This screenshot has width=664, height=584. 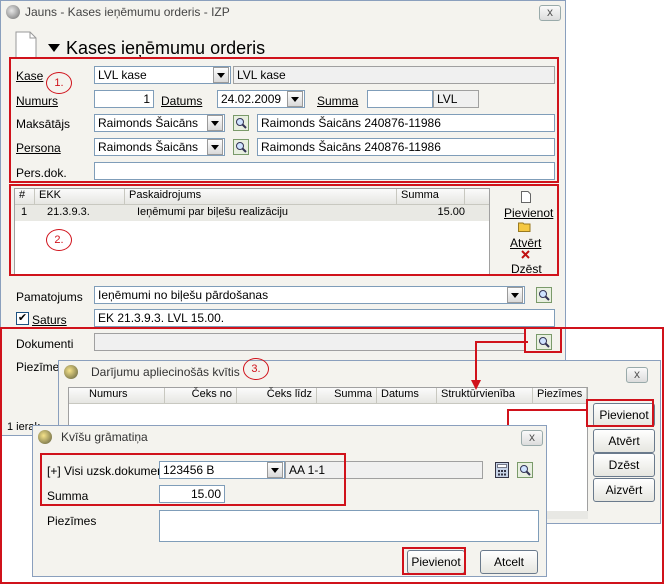 What do you see at coordinates (532, 438) in the screenshot?
I see `receipt-book-close-button: x` at bounding box center [532, 438].